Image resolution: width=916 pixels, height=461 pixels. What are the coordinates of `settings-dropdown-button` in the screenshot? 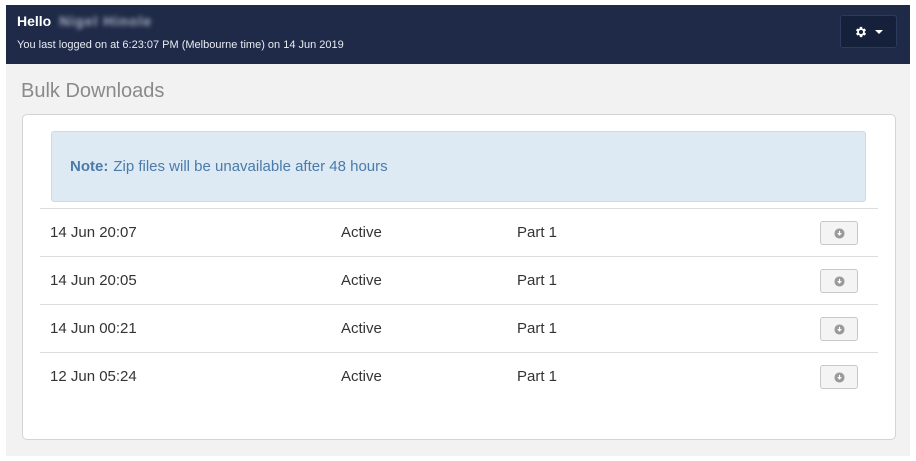 It's located at (868, 31).